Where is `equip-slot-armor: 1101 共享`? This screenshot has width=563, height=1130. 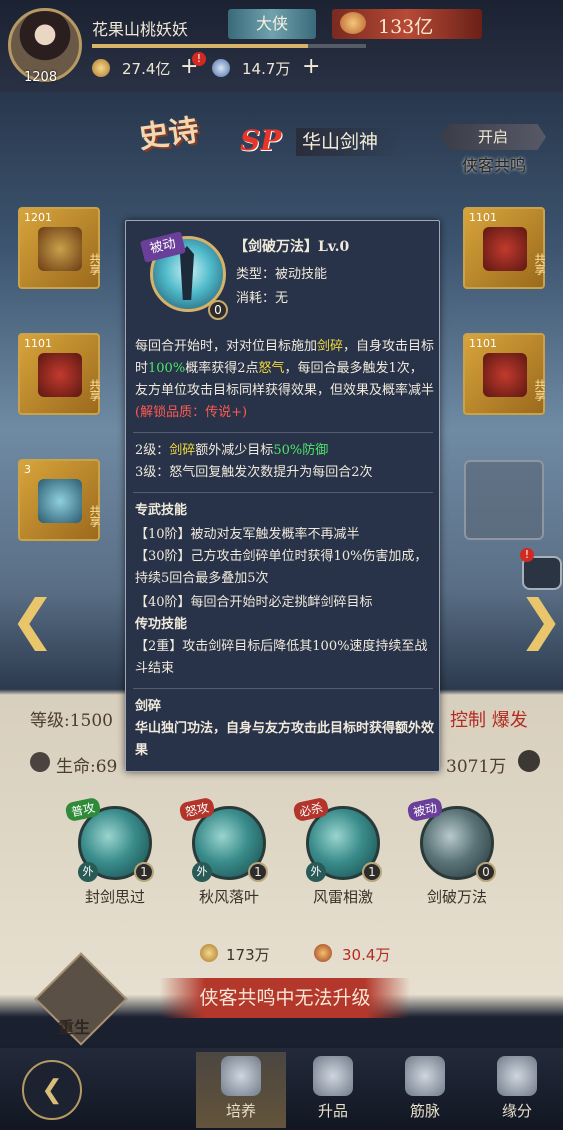
equip-slot-armor: 1101 共享 is located at coordinates (59, 374).